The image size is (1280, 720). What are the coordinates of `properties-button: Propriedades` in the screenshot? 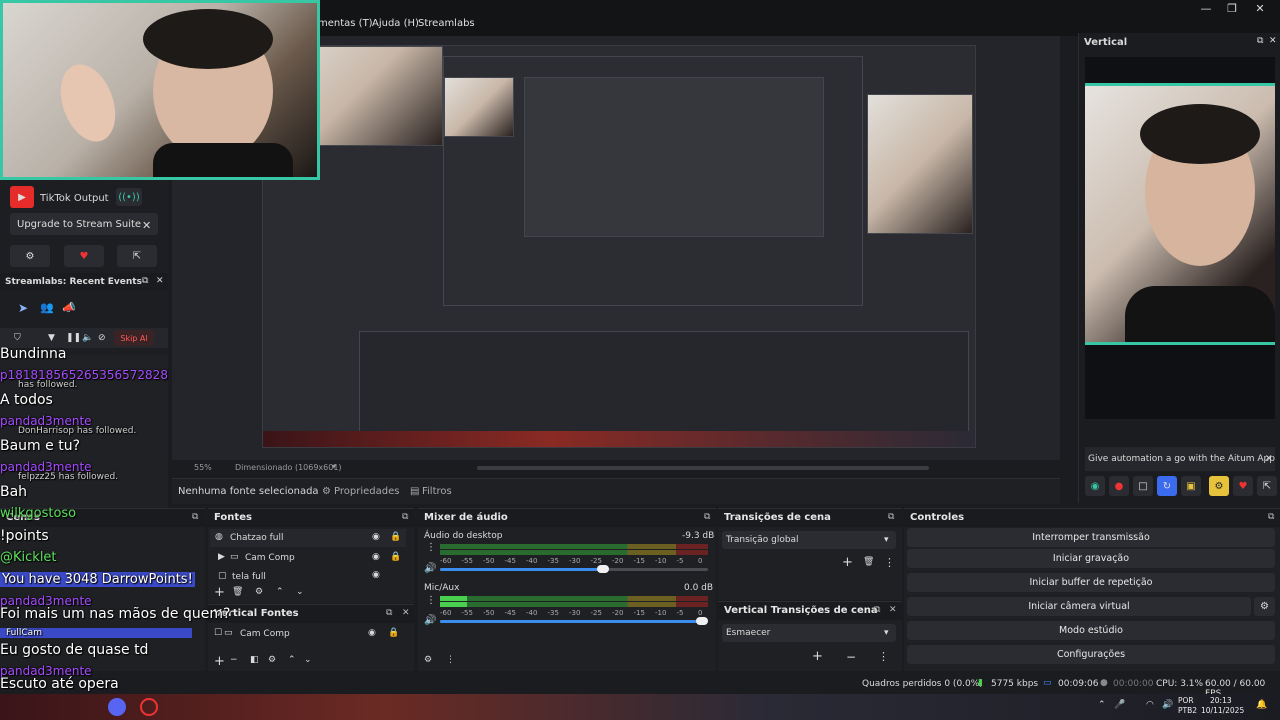 It's located at (366, 491).